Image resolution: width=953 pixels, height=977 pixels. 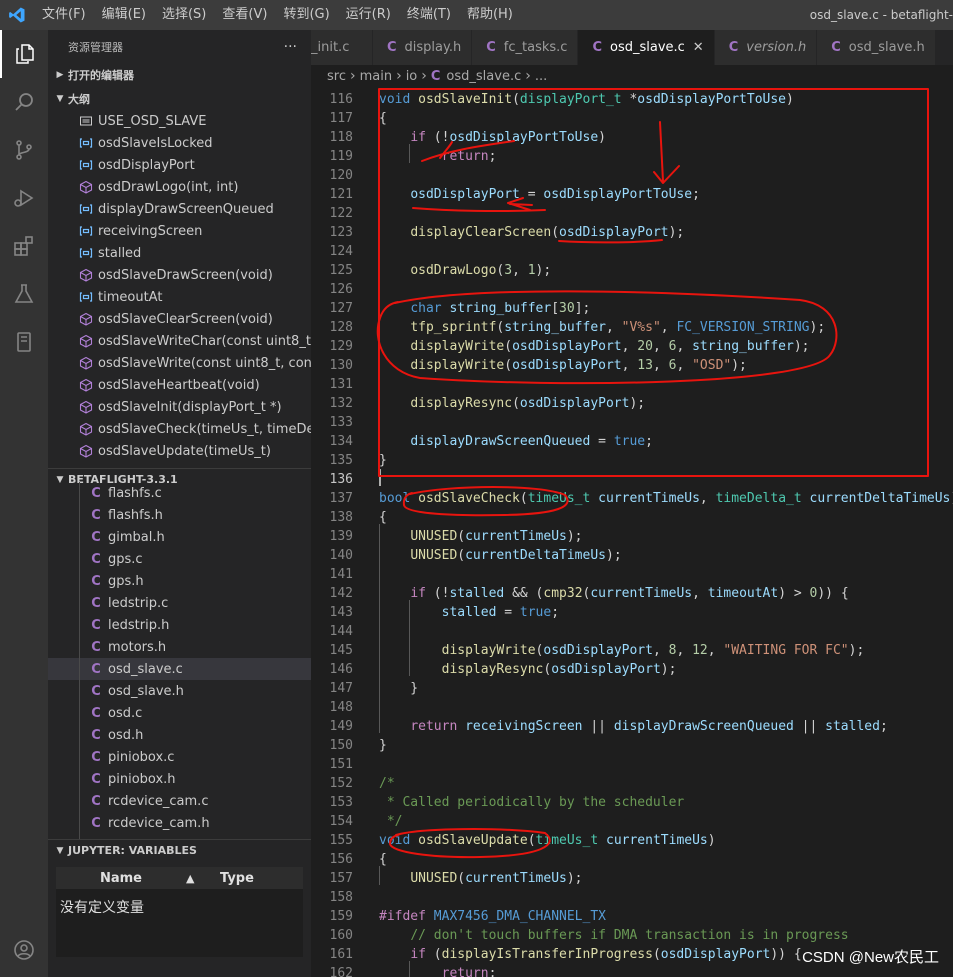 I want to click on file-item-label: gps.c, so click(x=125, y=559).